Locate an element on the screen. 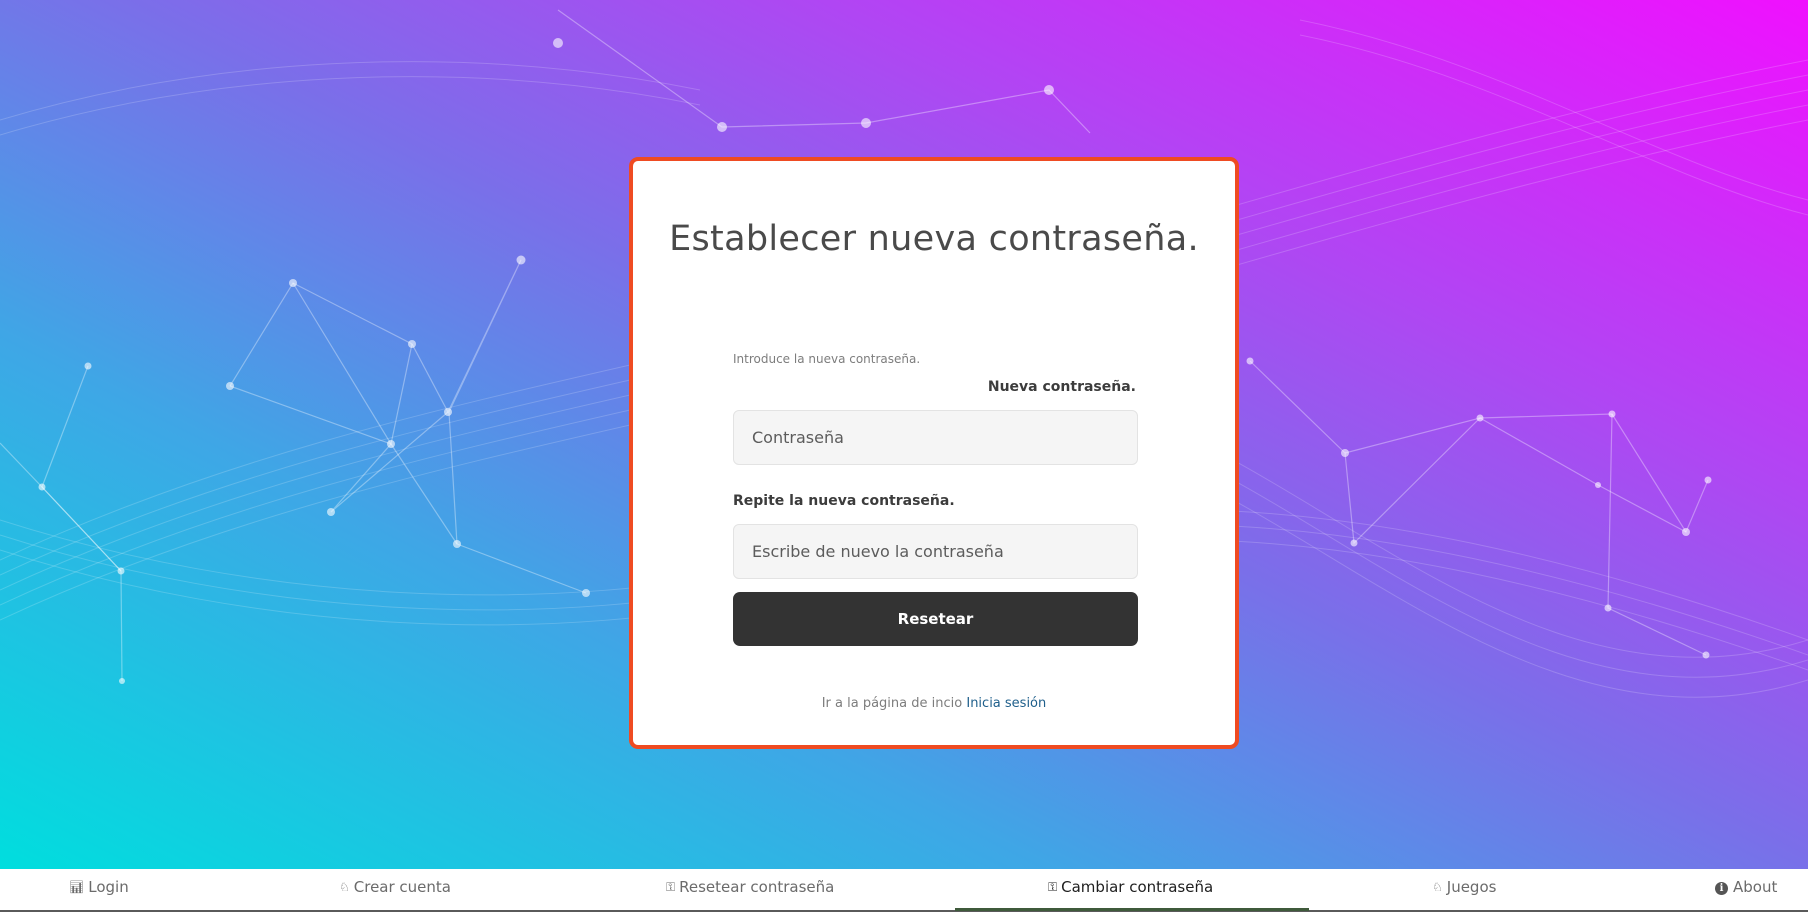 Image resolution: width=1808 pixels, height=912 pixels. login-prompt: Ir a la página de incio Inicia sesión is located at coordinates (934, 703).